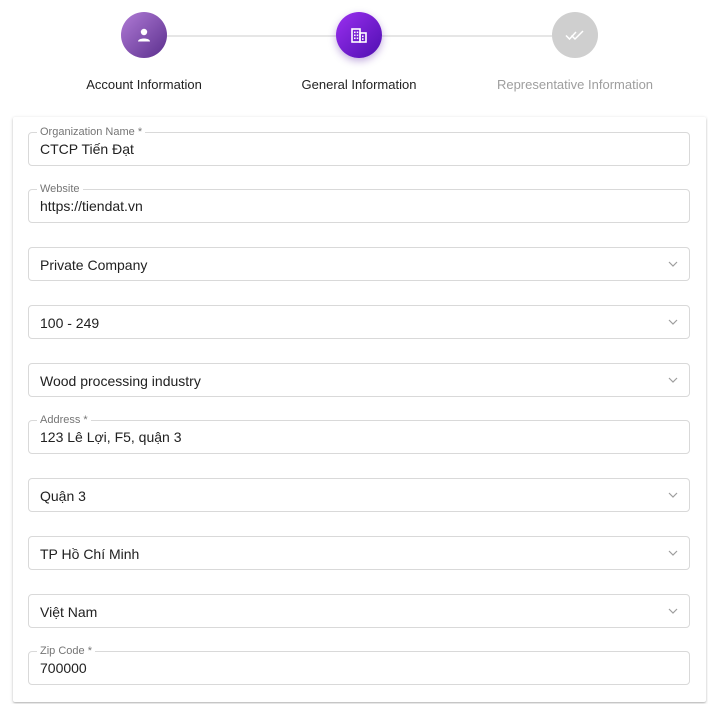  I want to click on organization-name-label: Organization Name *, so click(91, 132).